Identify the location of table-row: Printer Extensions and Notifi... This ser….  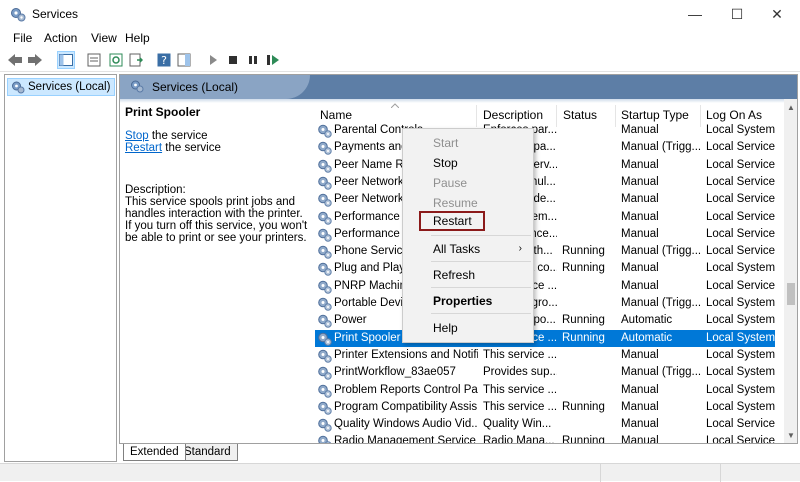
(545, 355).